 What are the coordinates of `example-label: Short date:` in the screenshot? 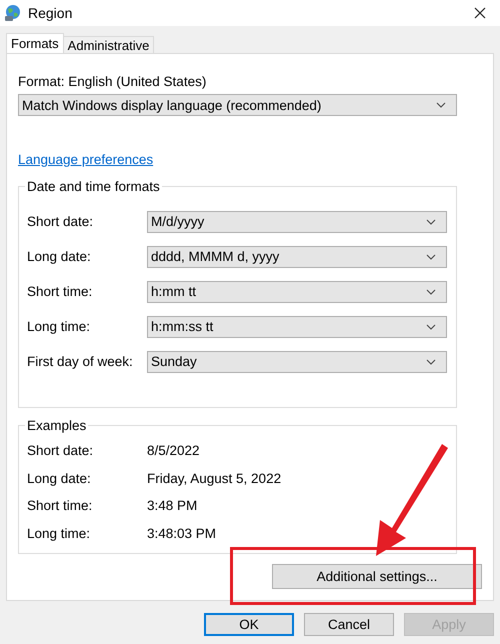 It's located at (60, 450).